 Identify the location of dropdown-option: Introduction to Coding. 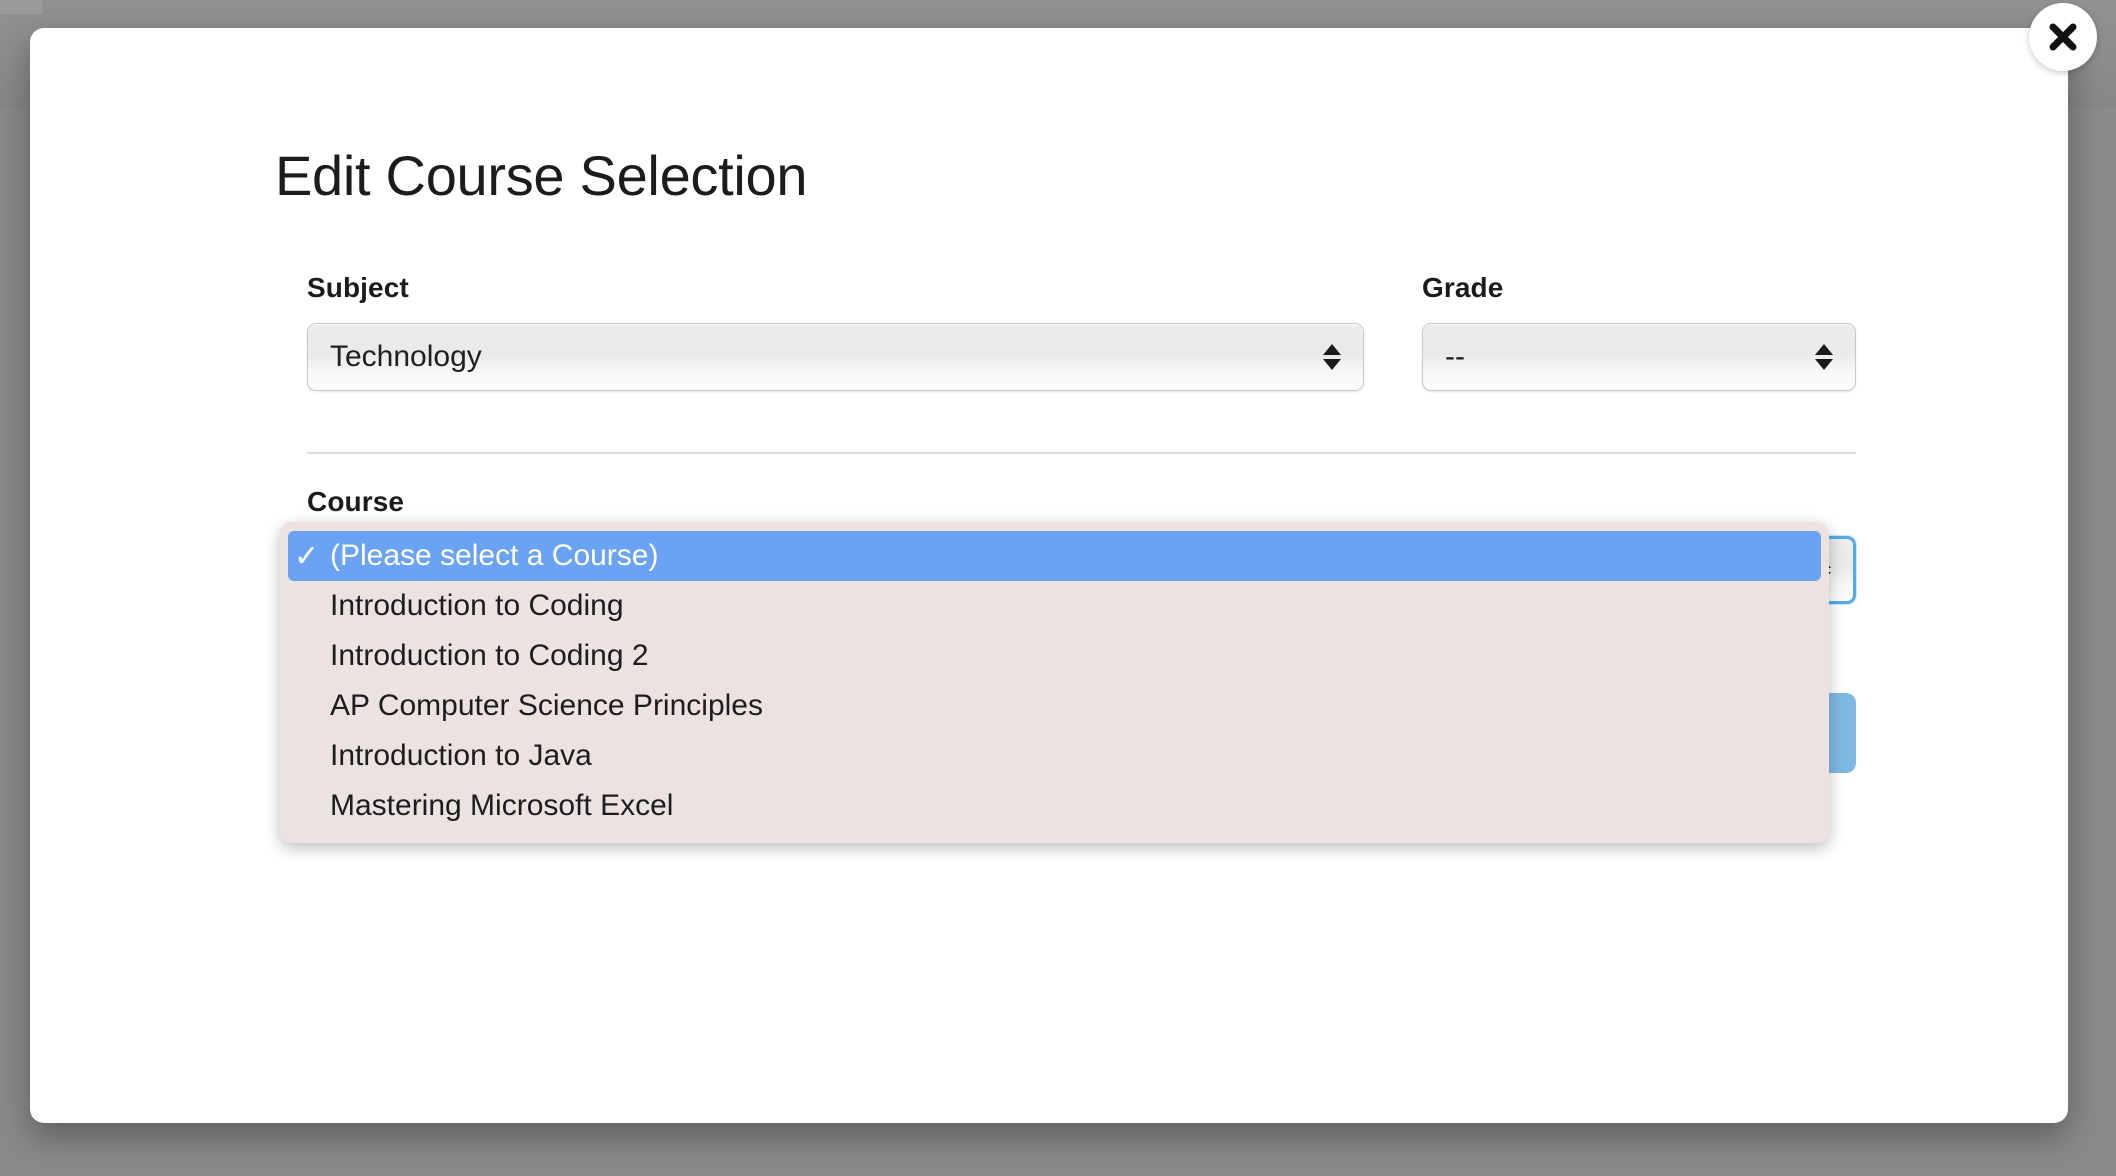
(1054, 606).